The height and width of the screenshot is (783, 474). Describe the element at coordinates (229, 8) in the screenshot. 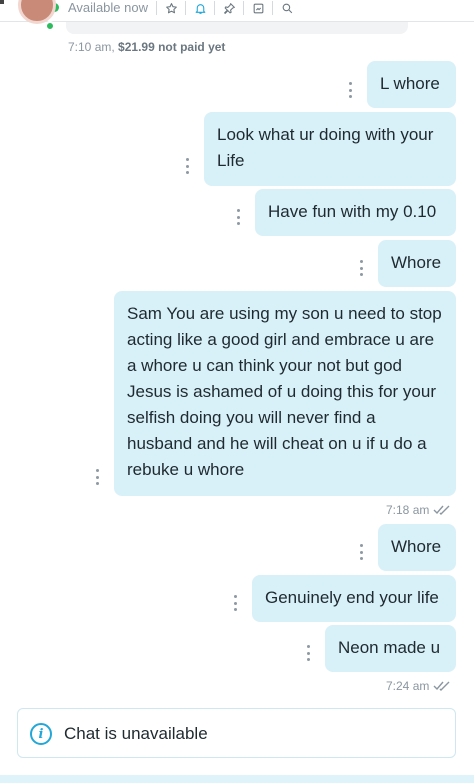

I see `pin-icon` at that location.